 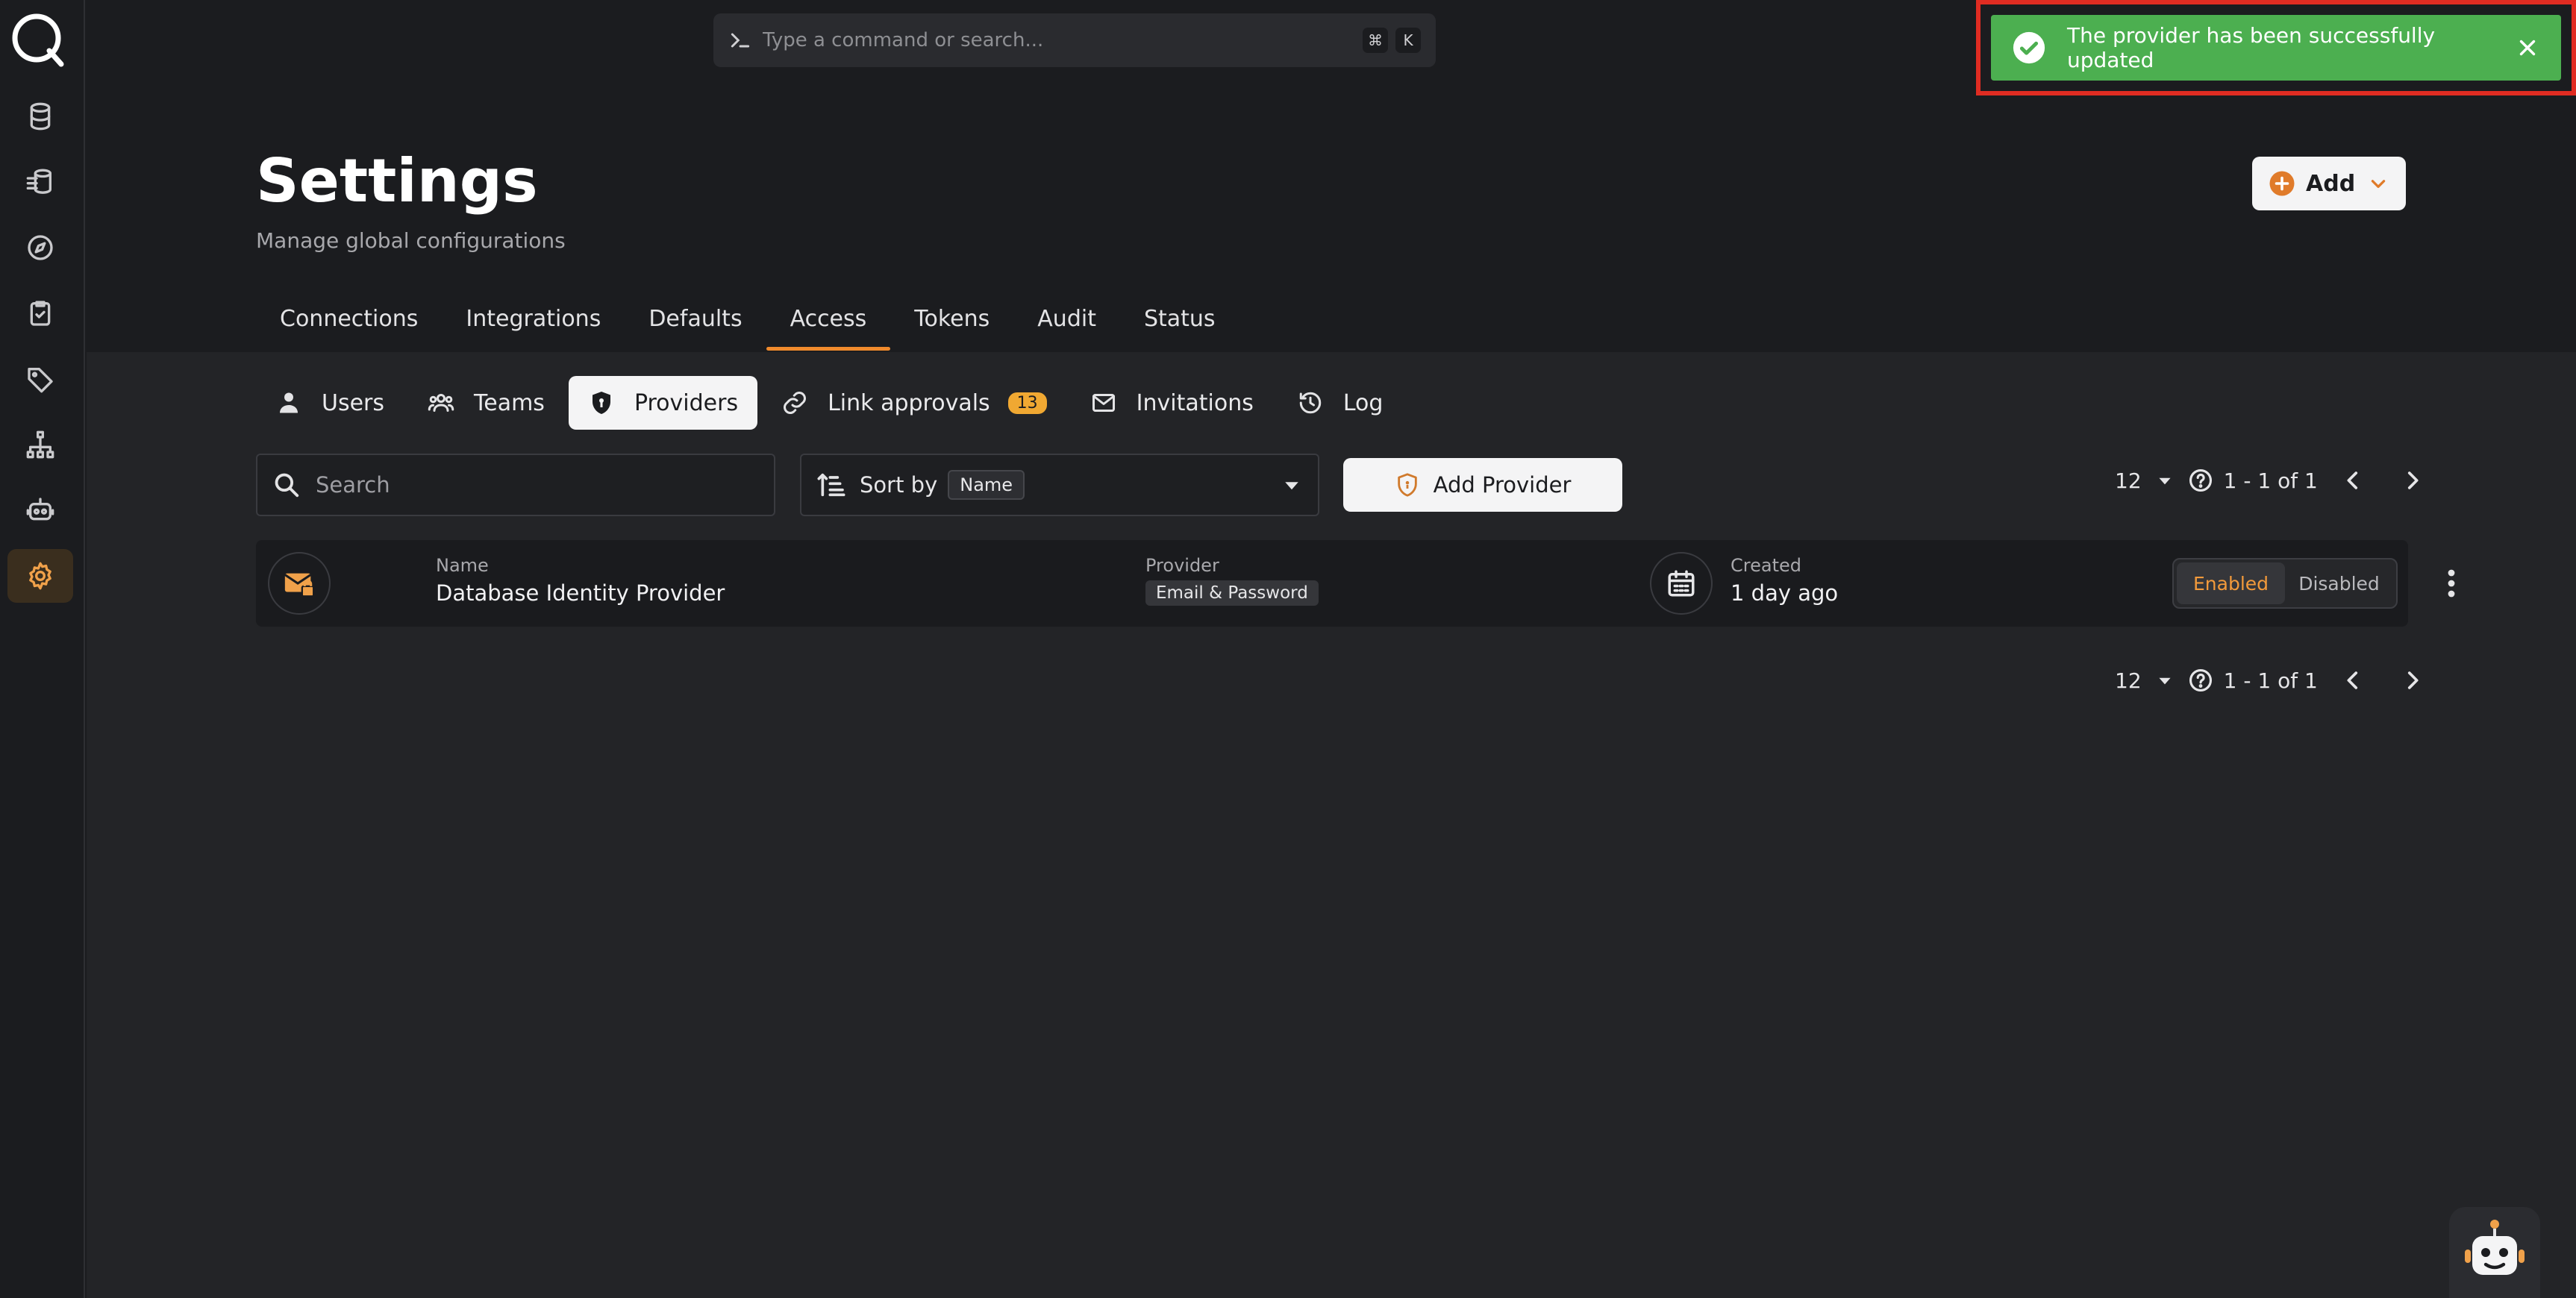 What do you see at coordinates (38, 39) in the screenshot?
I see `app-logo-icon` at bounding box center [38, 39].